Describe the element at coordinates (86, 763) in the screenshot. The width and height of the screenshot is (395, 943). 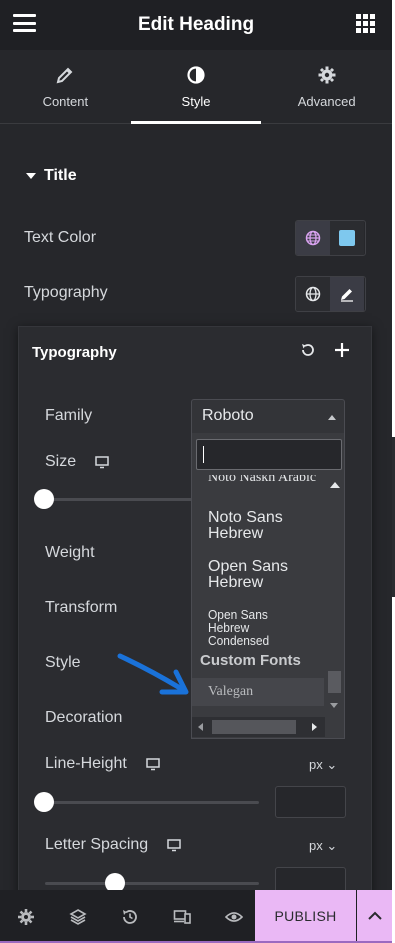
I see `line-height-label-text: Line-Height` at that location.